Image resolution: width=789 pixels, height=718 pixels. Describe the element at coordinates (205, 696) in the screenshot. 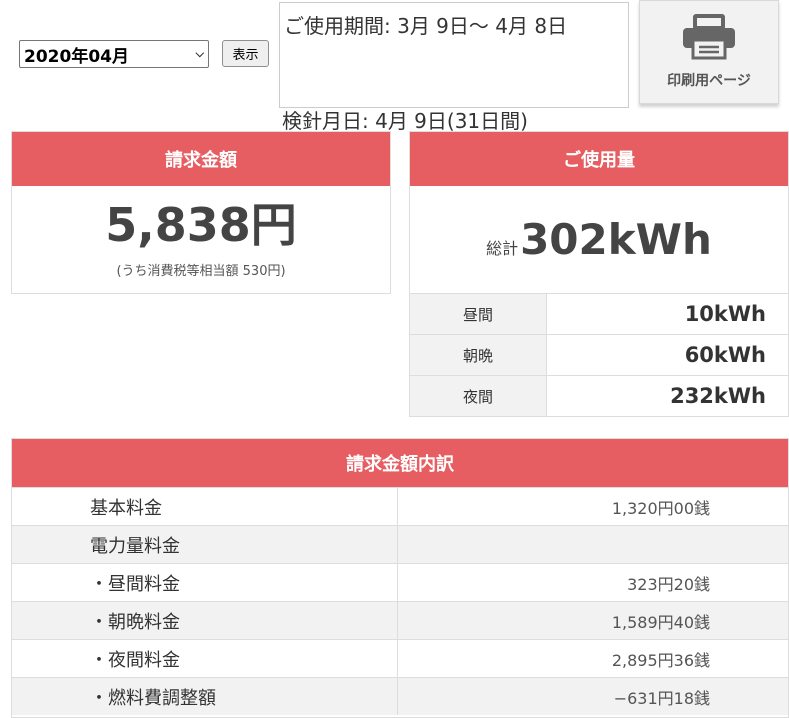

I see `breakdown-row-label: ・燃料費調整額` at that location.